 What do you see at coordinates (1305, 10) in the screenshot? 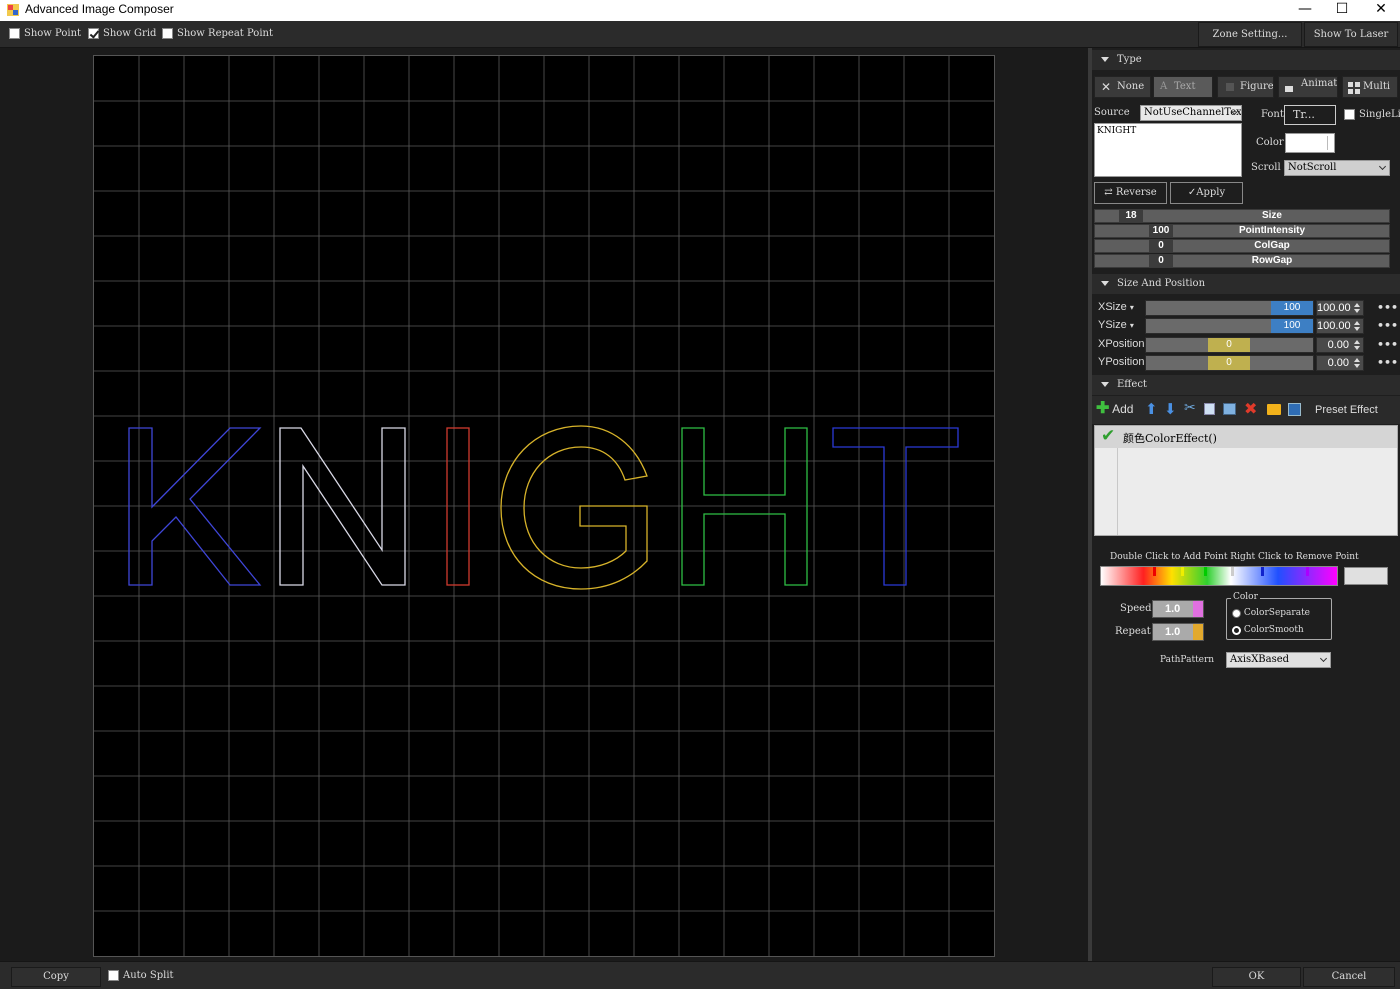
I see `minimize-button: —` at bounding box center [1305, 10].